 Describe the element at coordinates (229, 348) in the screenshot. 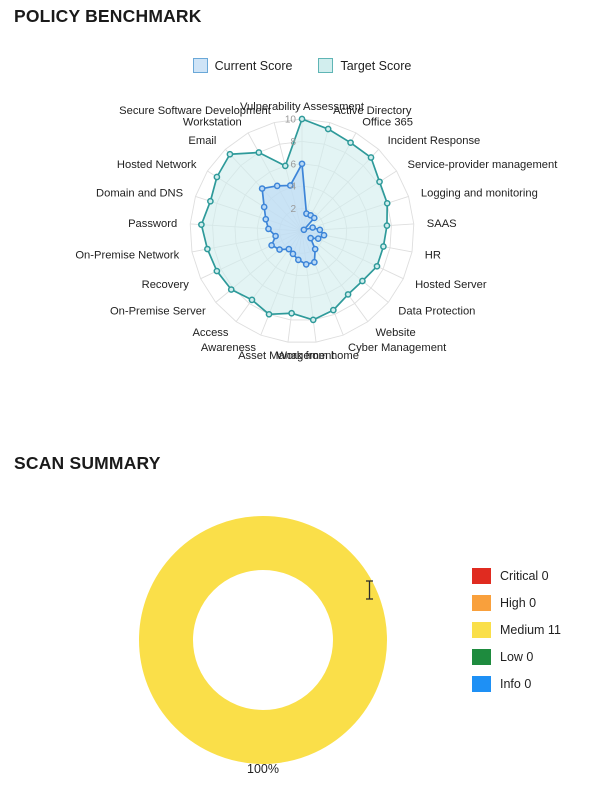

I see `svg-text: Awareness` at that location.